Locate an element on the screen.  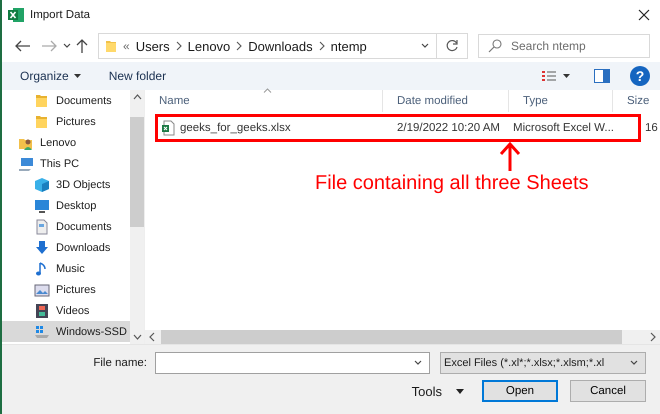
sidebar-item: Lenovo is located at coordinates (66, 142).